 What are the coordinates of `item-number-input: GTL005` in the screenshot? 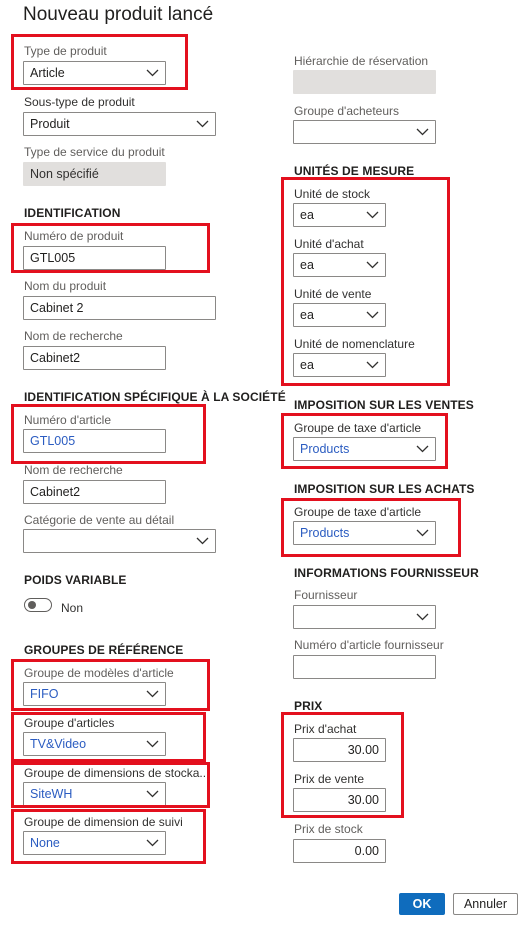 It's located at (94, 441).